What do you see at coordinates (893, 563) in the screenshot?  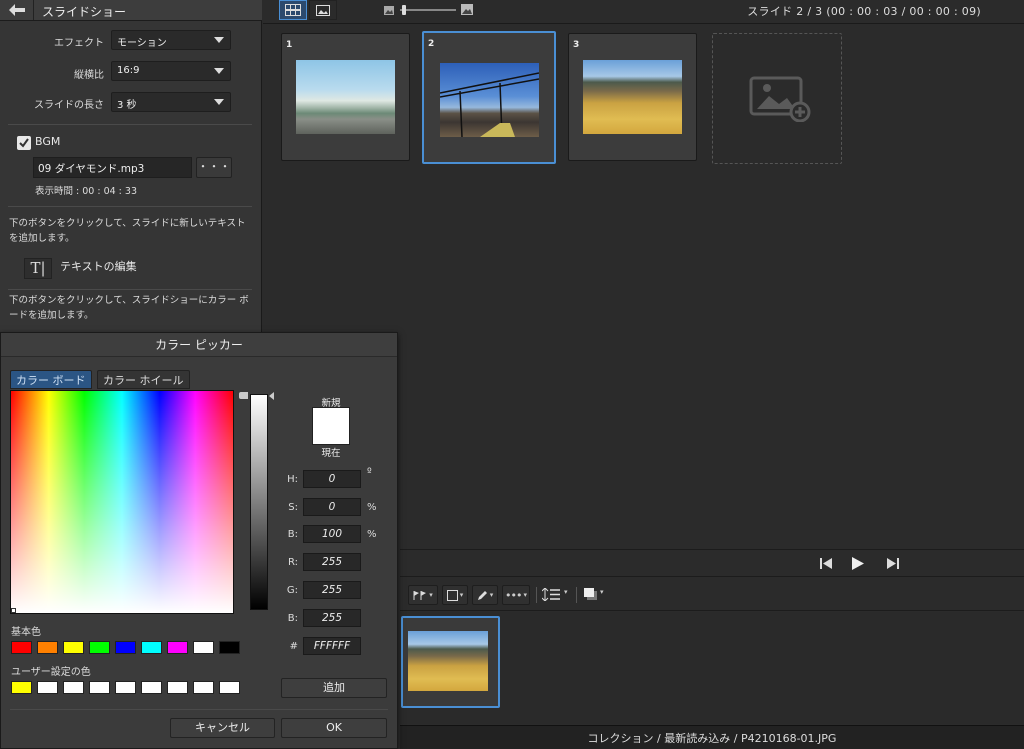 I see `skip-forward-icon` at bounding box center [893, 563].